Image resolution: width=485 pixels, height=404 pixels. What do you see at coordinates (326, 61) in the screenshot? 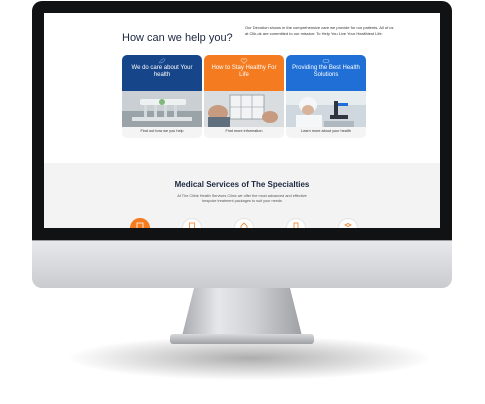
I see `pill-icon` at bounding box center [326, 61].